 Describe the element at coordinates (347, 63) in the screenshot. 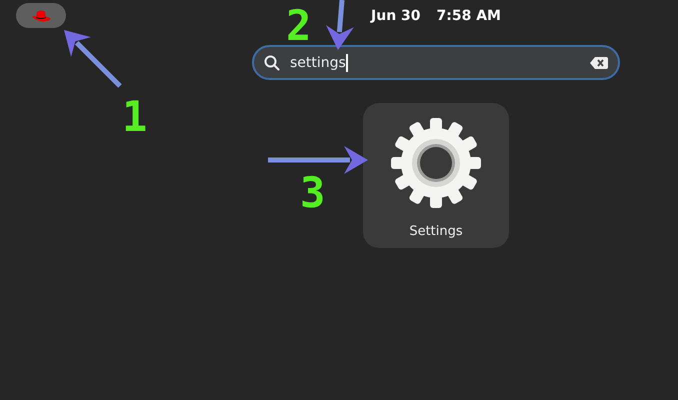

I see `text-cursor` at that location.